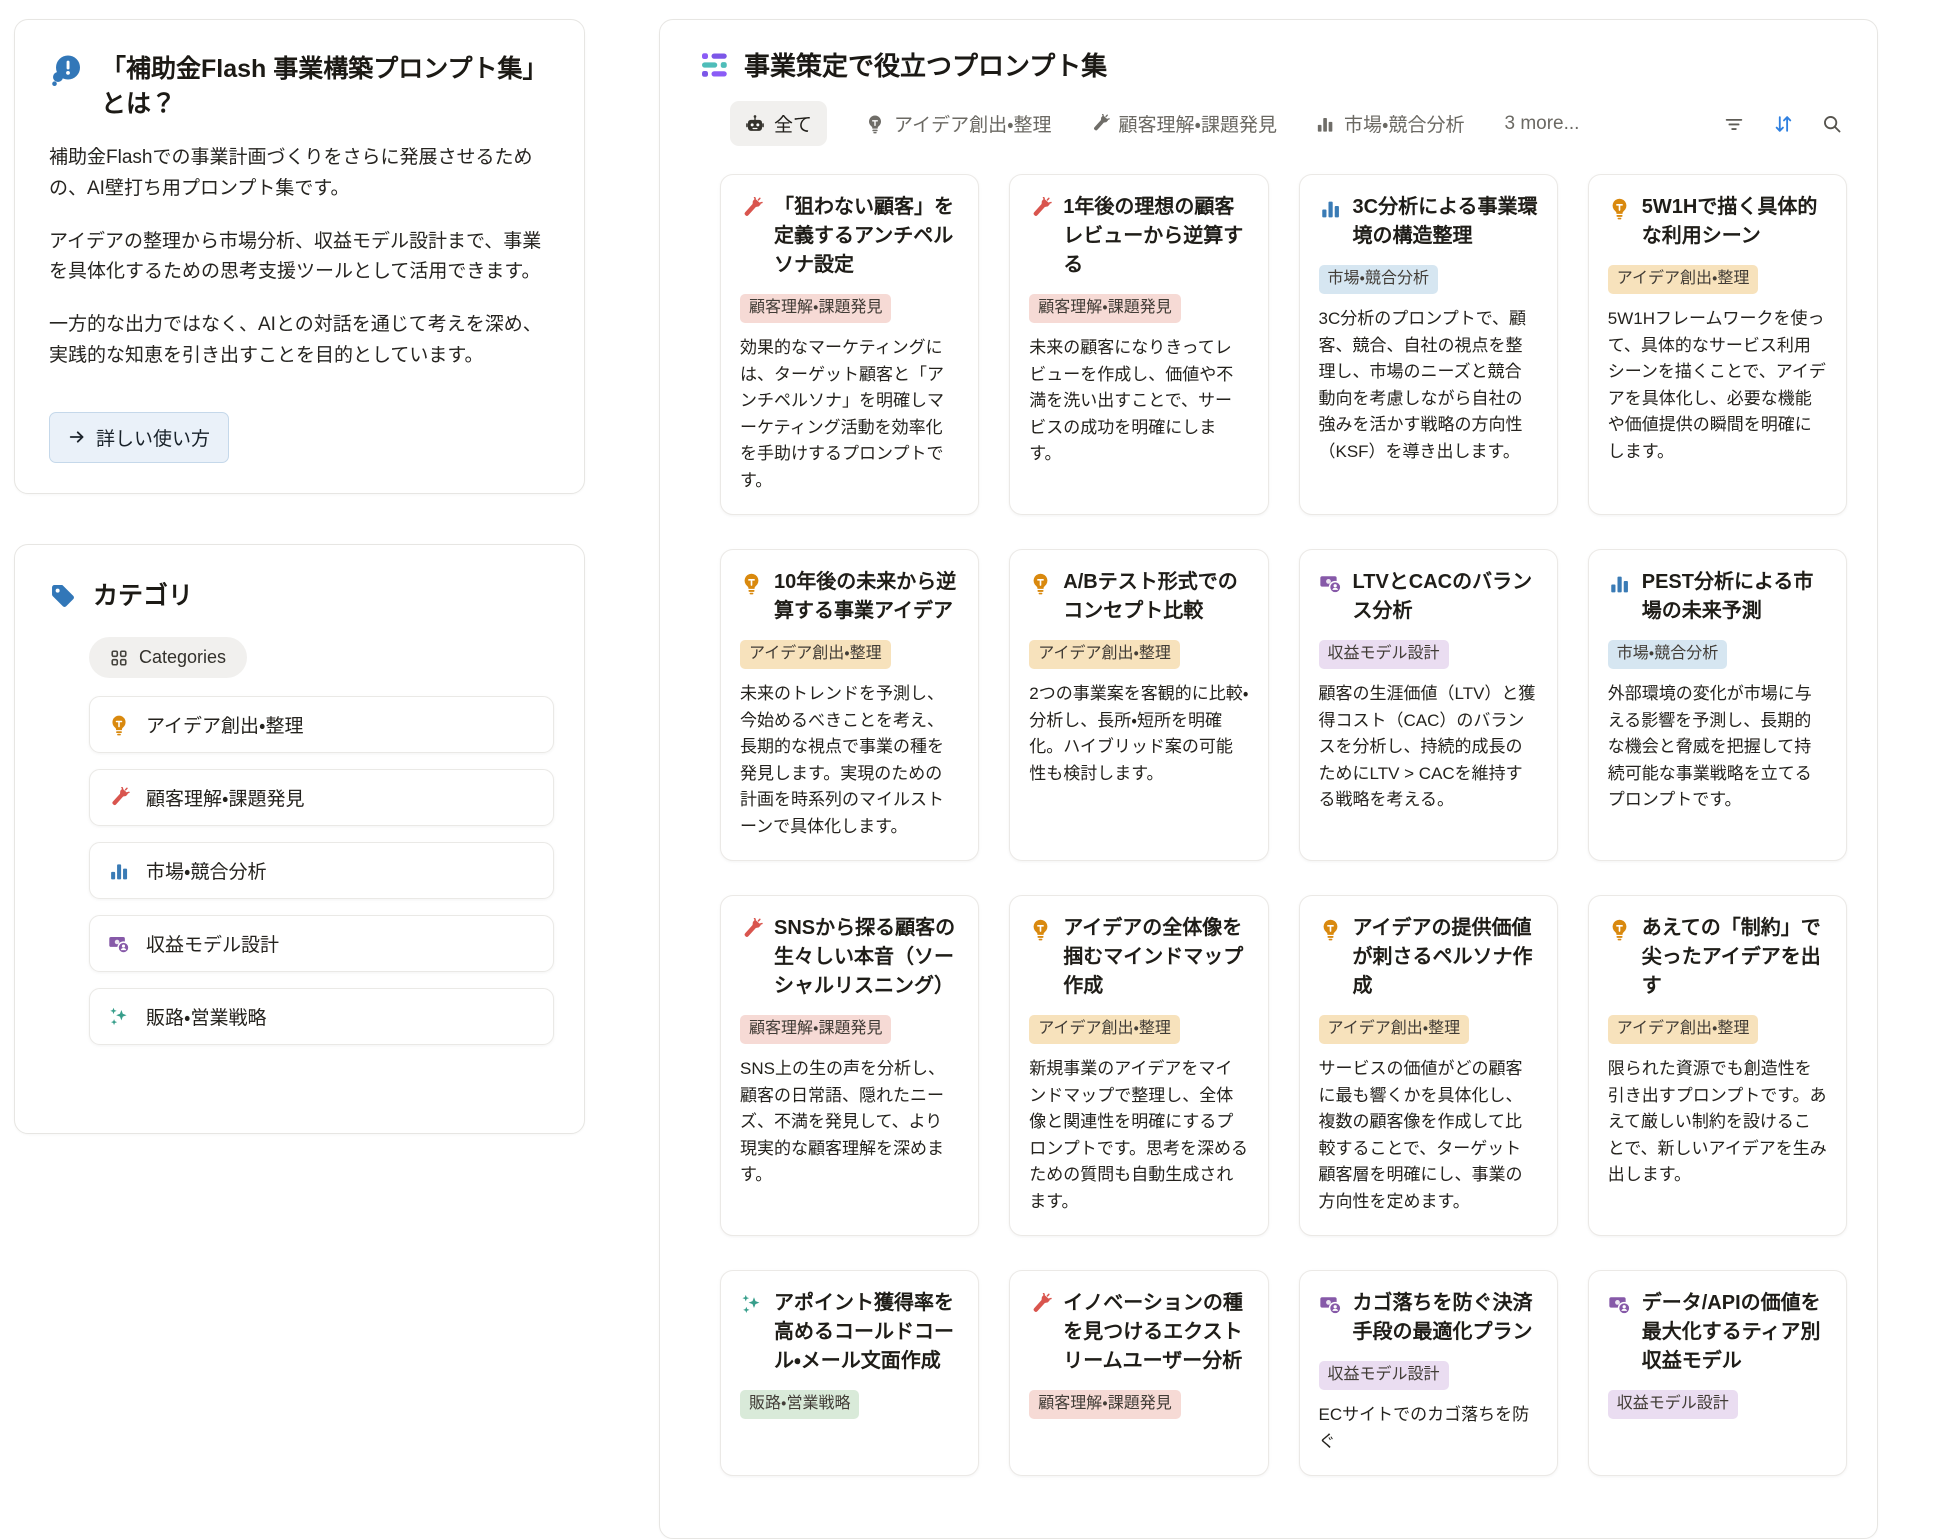  What do you see at coordinates (1404, 125) in the screenshot?
I see `tab-label: 市場・競合分析` at bounding box center [1404, 125].